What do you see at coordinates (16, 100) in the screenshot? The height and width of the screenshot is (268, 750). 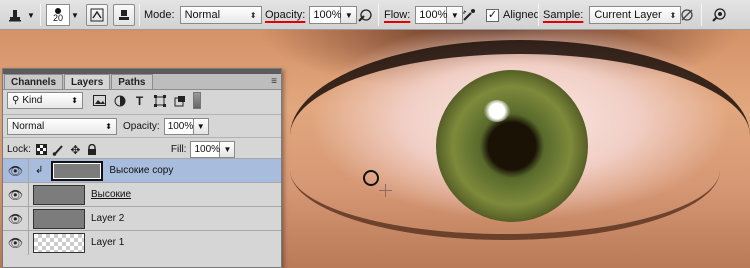 I see `search-icon: ⚲` at bounding box center [16, 100].